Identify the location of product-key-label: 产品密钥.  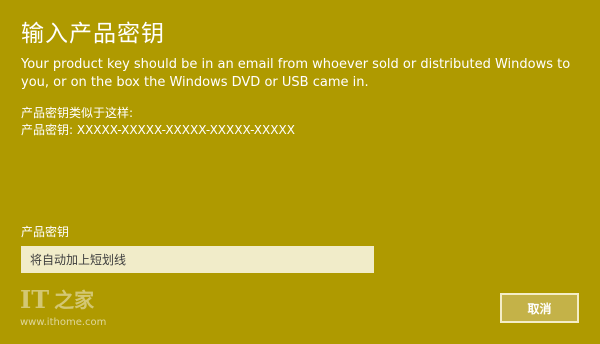
(45, 232).